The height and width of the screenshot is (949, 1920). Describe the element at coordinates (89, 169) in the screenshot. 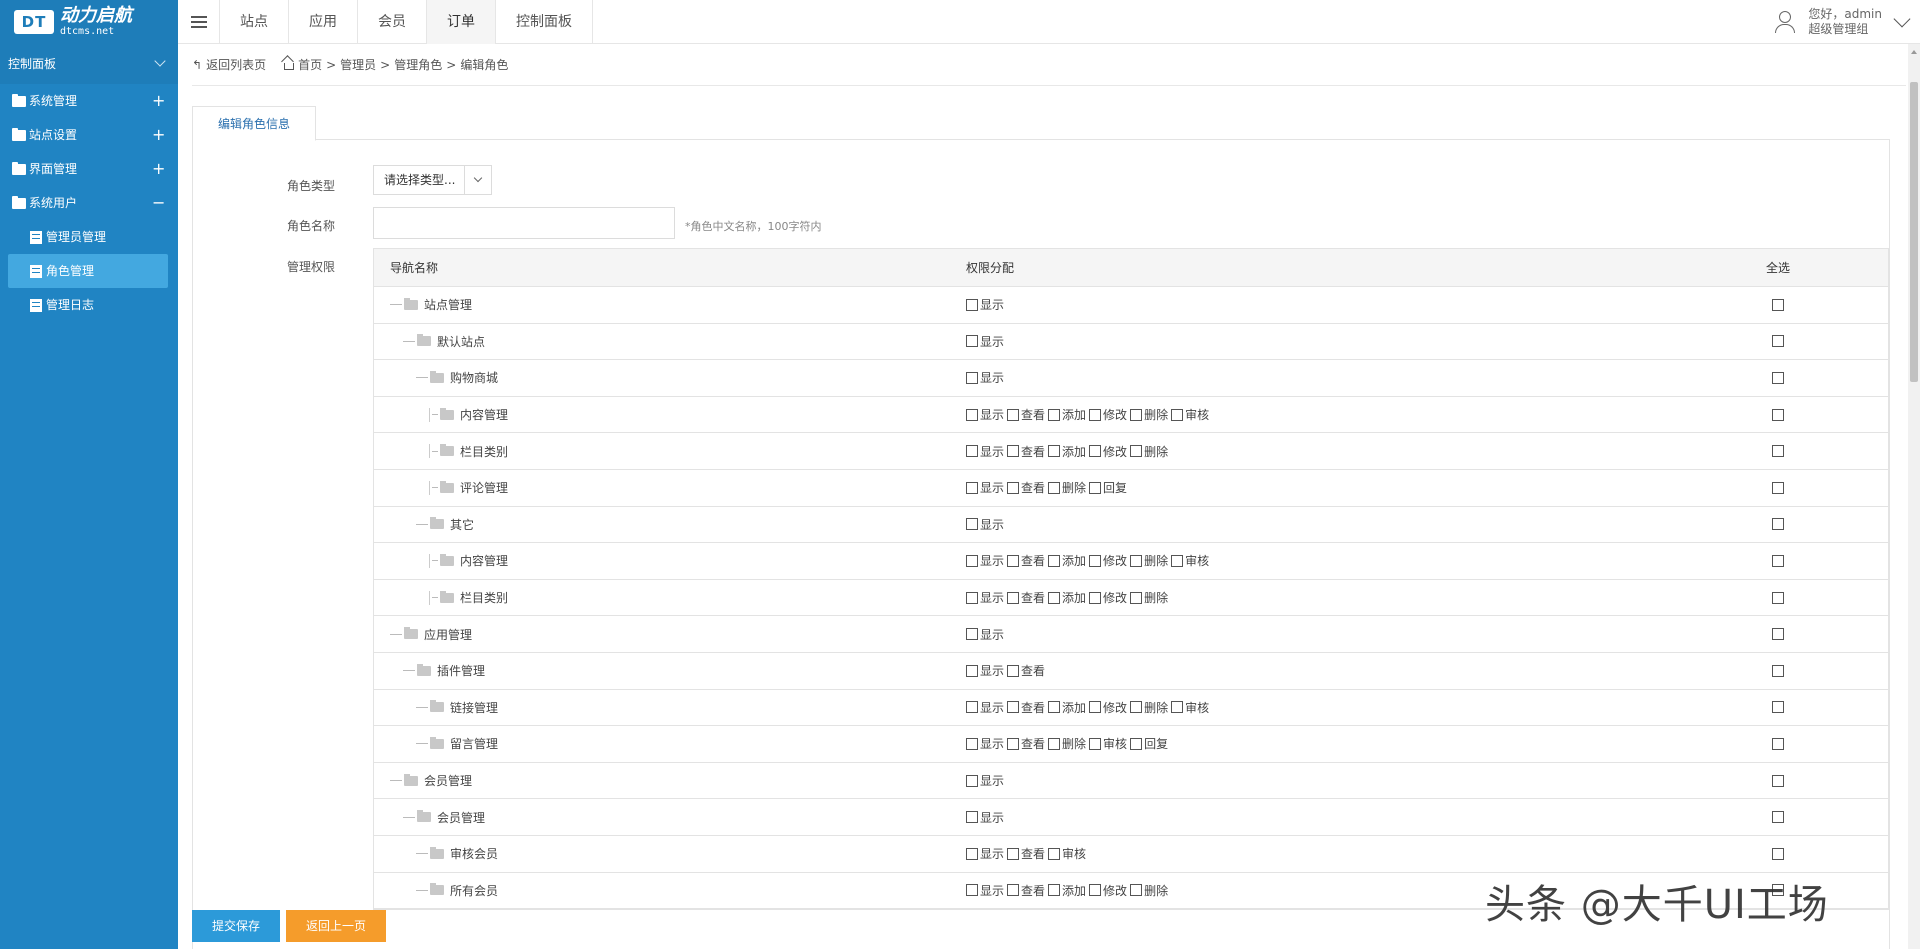

I see `sidebar-group: 界面管理 +` at that location.